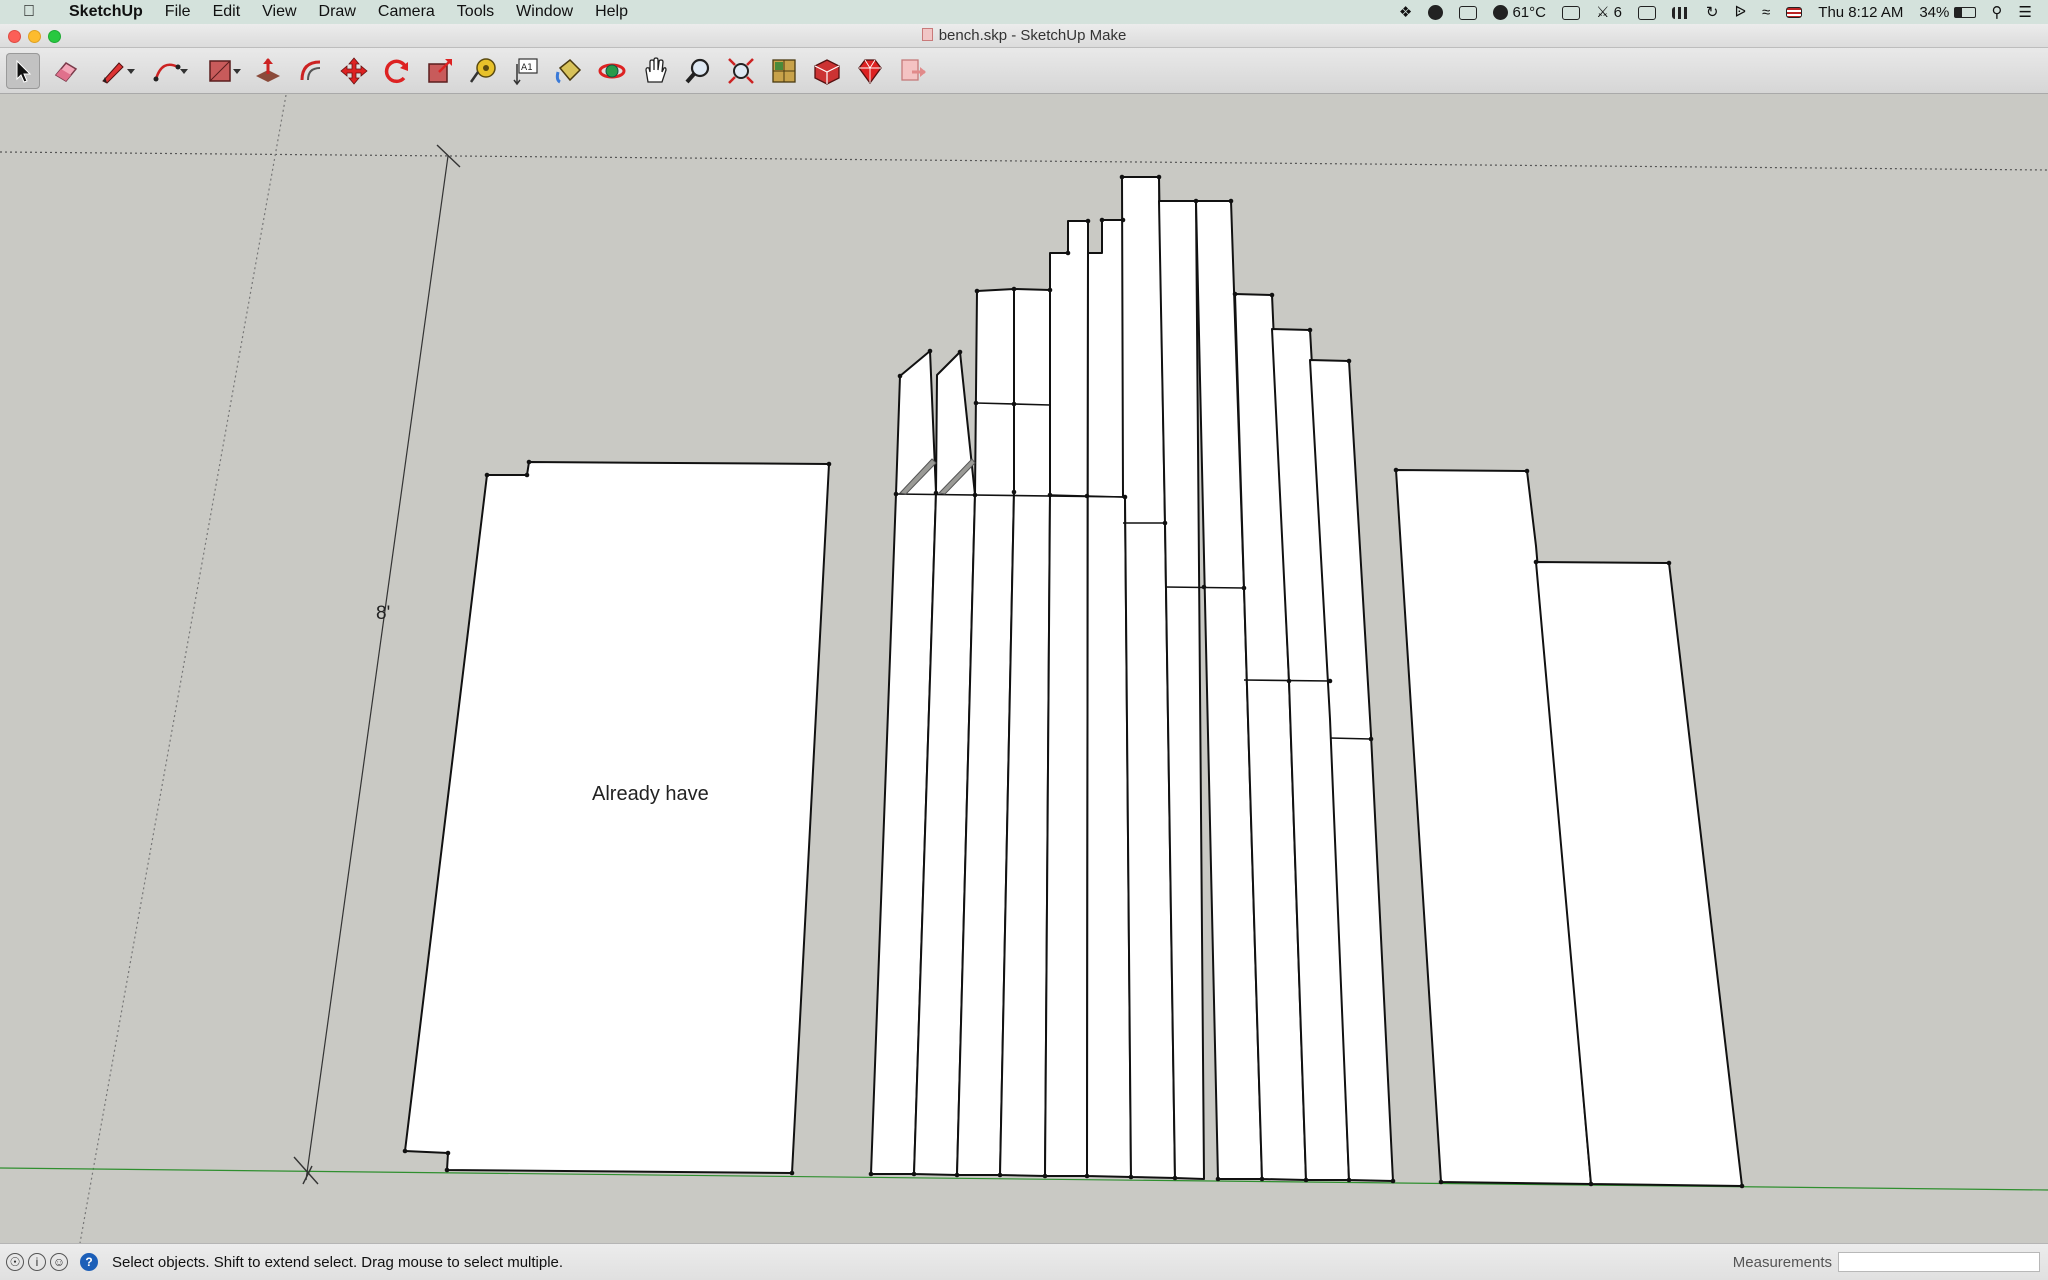 Image resolution: width=2048 pixels, height=1280 pixels. I want to click on red-axis-line, so click(1024, 161).